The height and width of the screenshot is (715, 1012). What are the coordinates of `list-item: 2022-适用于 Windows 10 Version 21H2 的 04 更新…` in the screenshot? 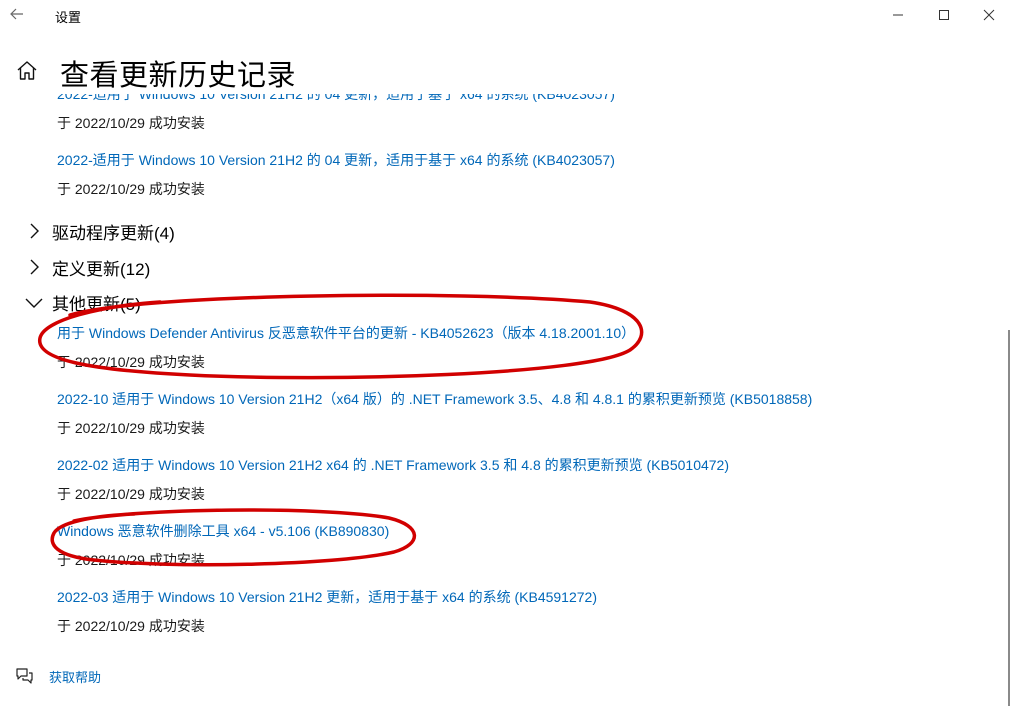 It's located at (336, 174).